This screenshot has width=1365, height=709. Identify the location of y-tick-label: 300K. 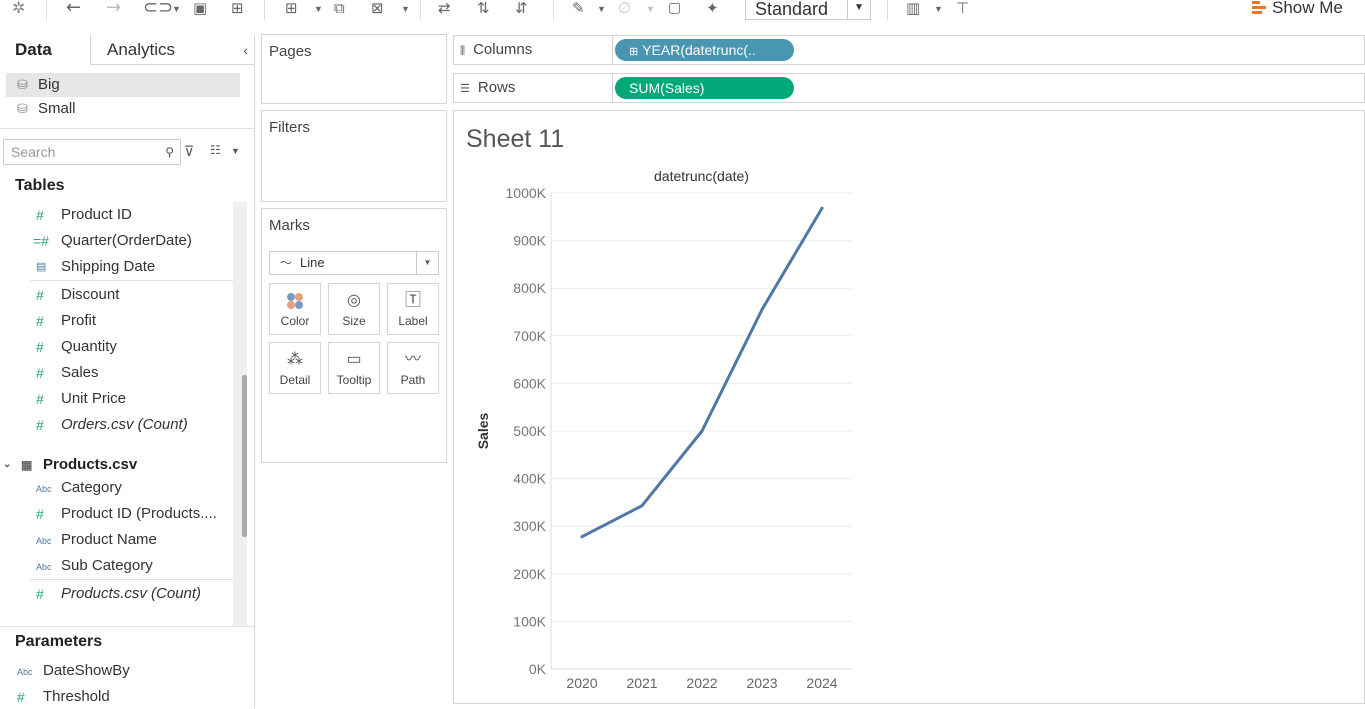
(529, 526).